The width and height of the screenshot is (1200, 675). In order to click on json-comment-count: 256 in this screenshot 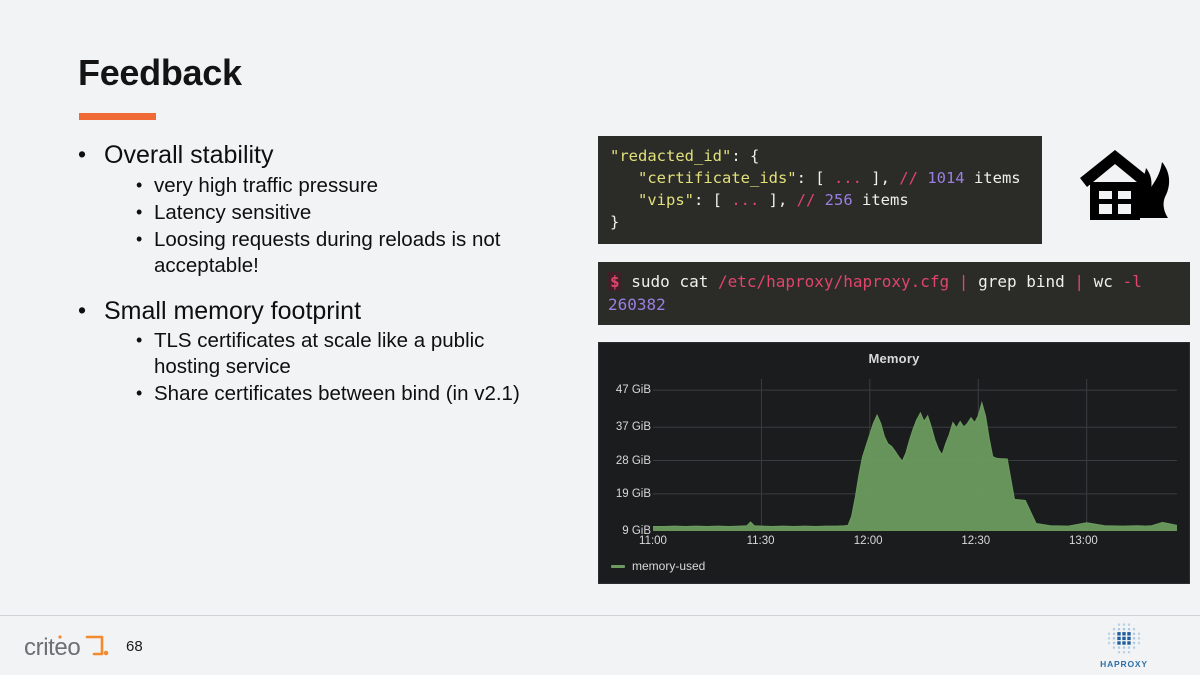, I will do `click(838, 200)`.